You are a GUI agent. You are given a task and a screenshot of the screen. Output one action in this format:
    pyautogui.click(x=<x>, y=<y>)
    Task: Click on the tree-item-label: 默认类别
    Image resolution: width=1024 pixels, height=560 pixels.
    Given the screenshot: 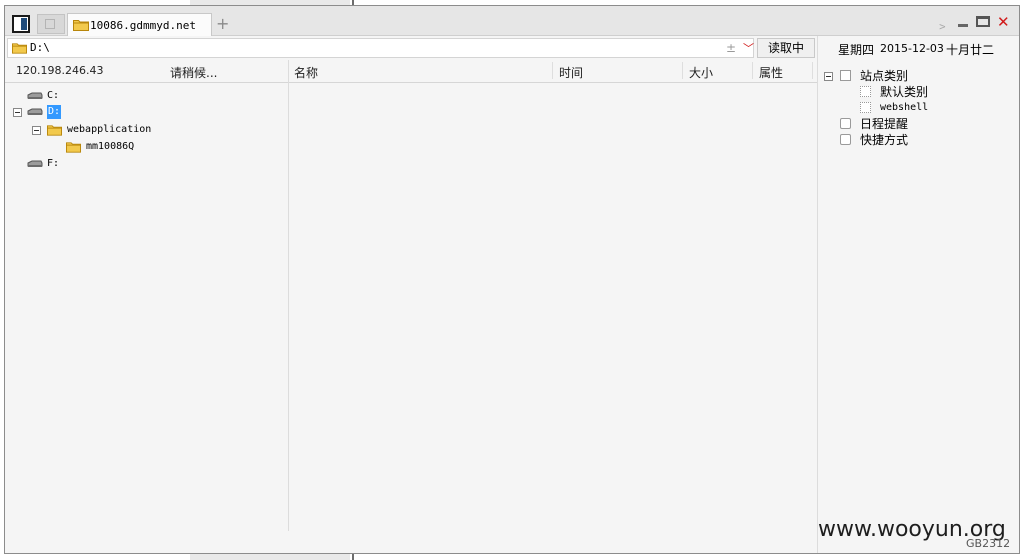 What is the action you would take?
    pyautogui.click(x=904, y=92)
    